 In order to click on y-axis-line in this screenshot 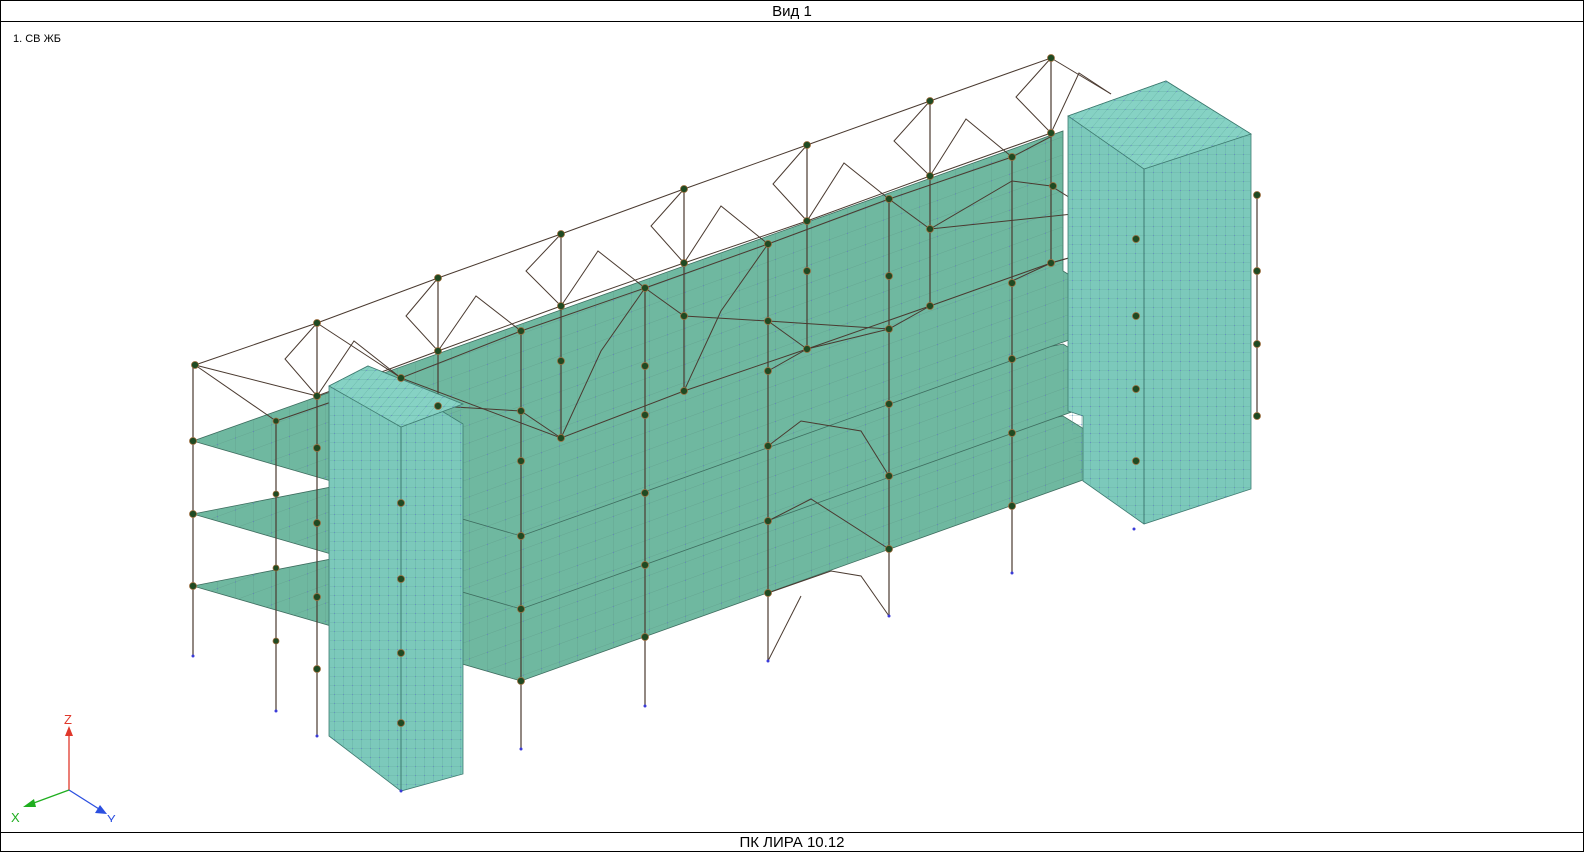, I will do `click(84, 799)`.